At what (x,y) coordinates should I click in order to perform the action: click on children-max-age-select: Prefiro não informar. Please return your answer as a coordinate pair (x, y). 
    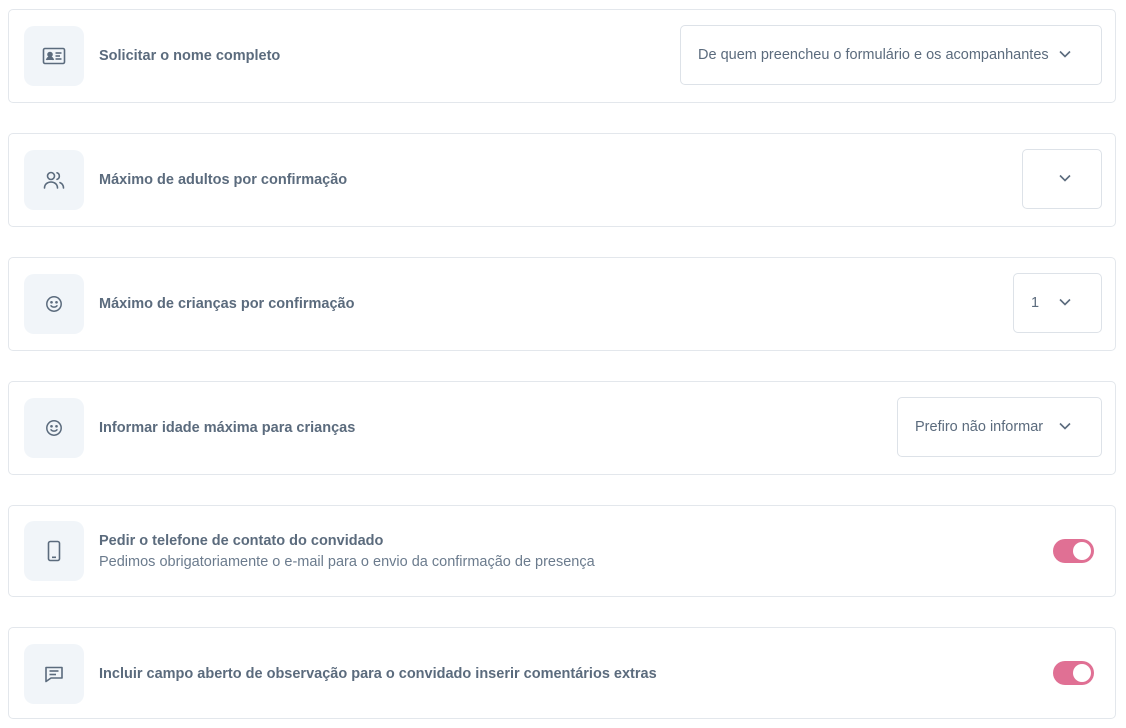
    Looking at the image, I should click on (999, 427).